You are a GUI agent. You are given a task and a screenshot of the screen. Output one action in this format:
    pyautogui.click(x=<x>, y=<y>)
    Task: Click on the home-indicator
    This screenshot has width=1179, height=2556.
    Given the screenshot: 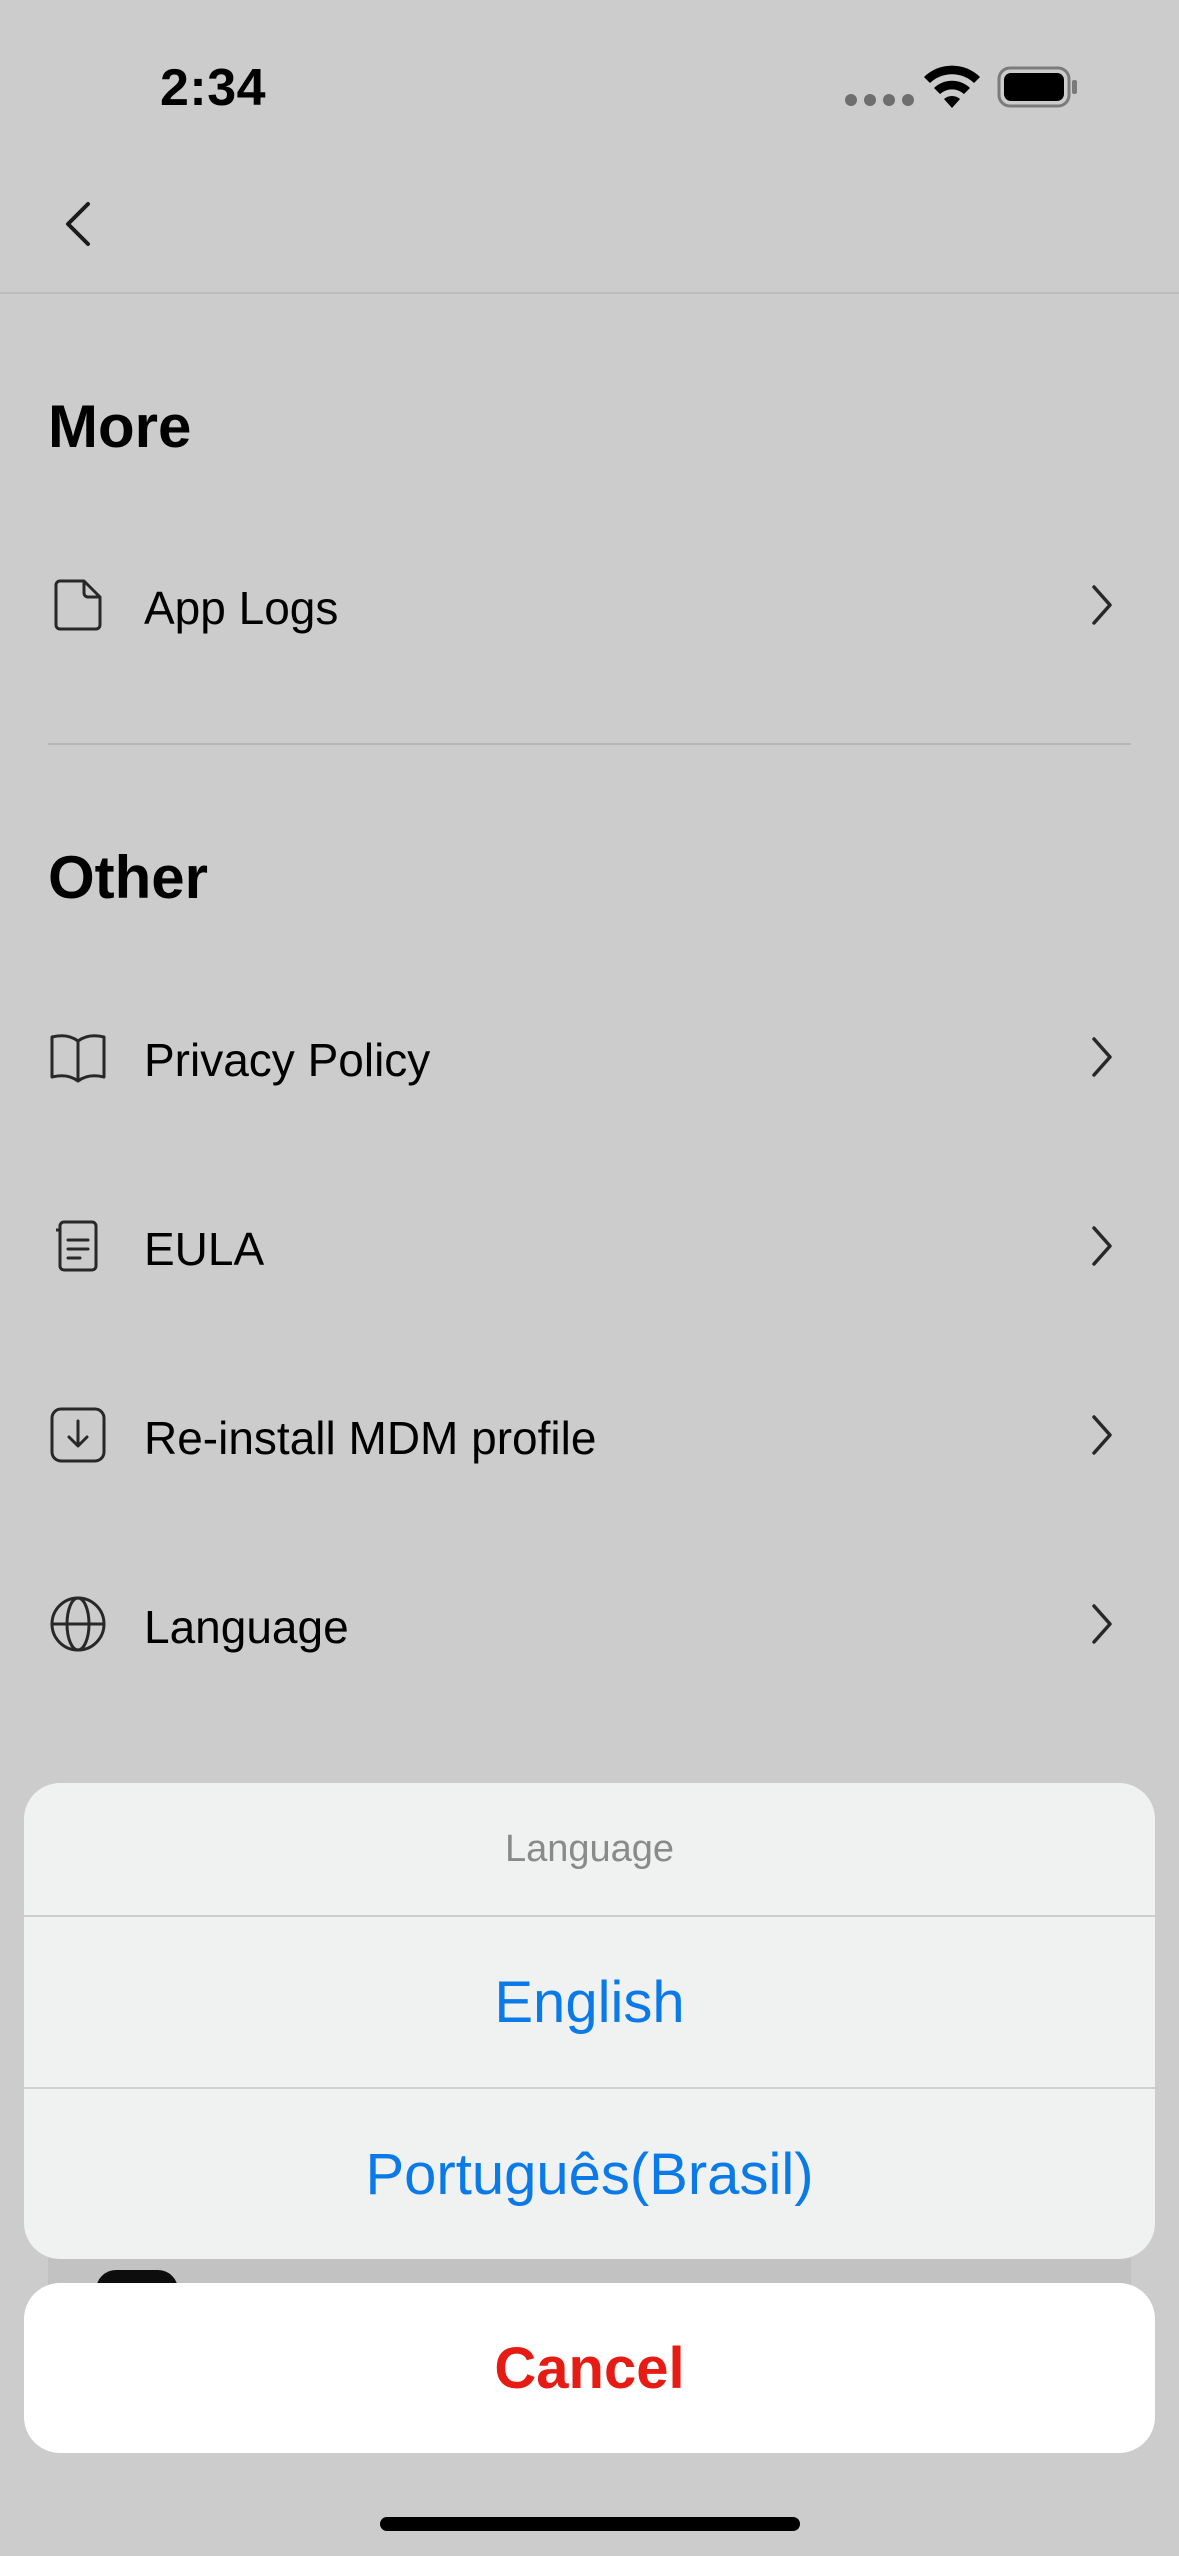 What is the action you would take?
    pyautogui.click(x=590, y=2524)
    